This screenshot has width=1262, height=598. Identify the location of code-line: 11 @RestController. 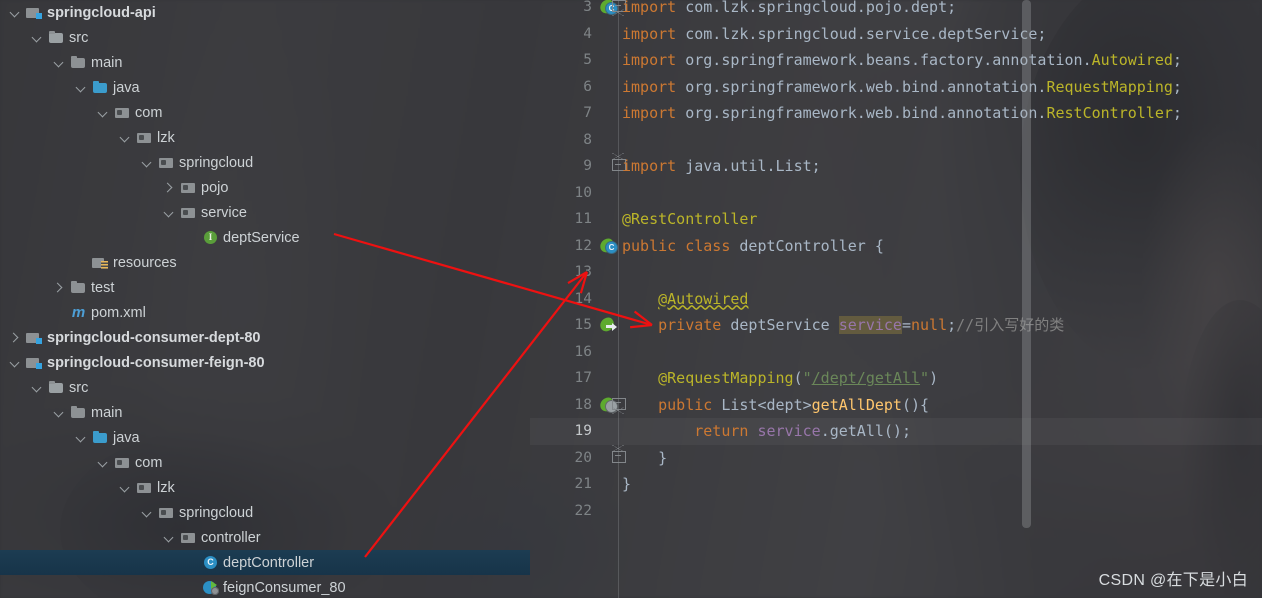
(896, 219).